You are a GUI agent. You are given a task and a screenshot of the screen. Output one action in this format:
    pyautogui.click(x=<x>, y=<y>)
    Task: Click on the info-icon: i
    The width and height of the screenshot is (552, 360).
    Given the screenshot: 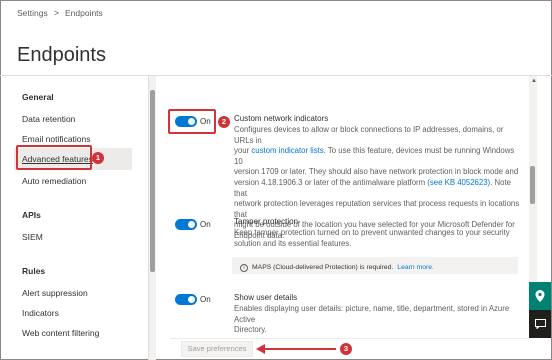 What is the action you would take?
    pyautogui.click(x=244, y=267)
    